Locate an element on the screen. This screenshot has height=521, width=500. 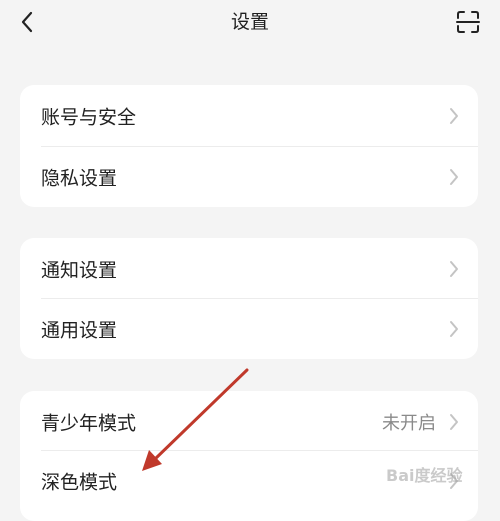
settings-item-label: 隐私设置 is located at coordinates (79, 178).